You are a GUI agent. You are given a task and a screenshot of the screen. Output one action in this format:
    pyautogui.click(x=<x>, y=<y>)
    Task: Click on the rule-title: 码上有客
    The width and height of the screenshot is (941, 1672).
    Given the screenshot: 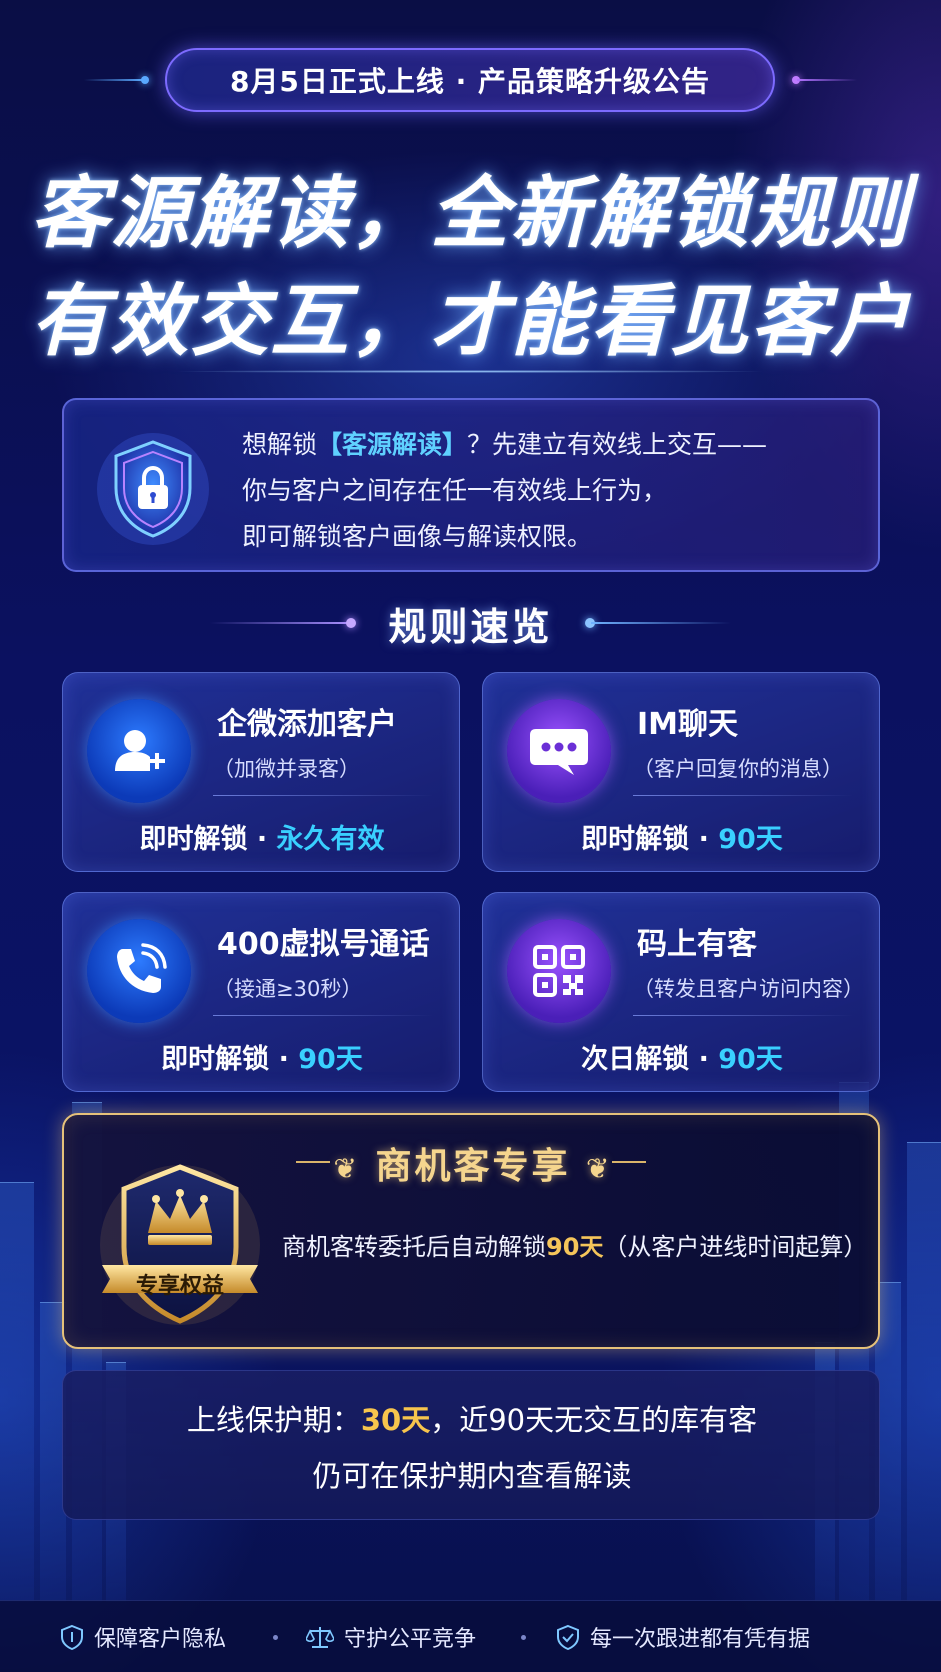 What is the action you would take?
    pyautogui.click(x=697, y=944)
    